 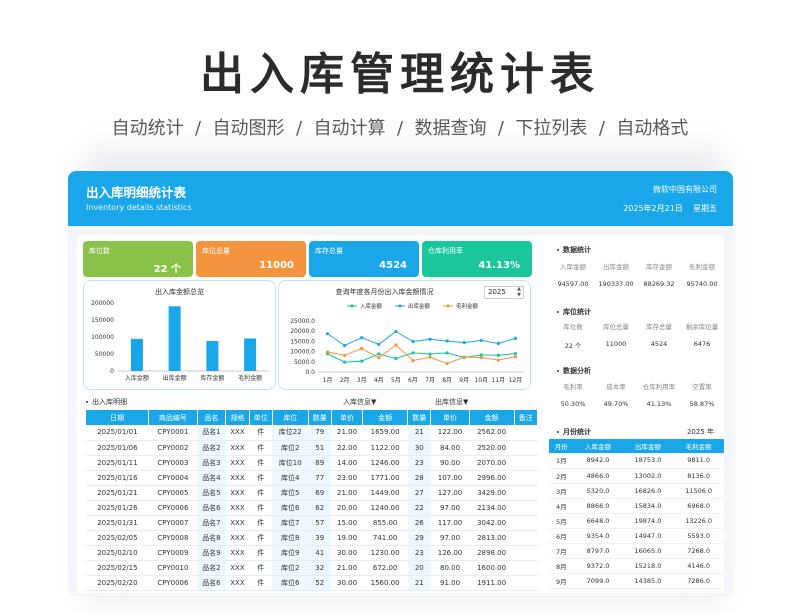 What do you see at coordinates (598, 581) in the screenshot?
I see `monthly-cell: 7099.0` at bounding box center [598, 581].